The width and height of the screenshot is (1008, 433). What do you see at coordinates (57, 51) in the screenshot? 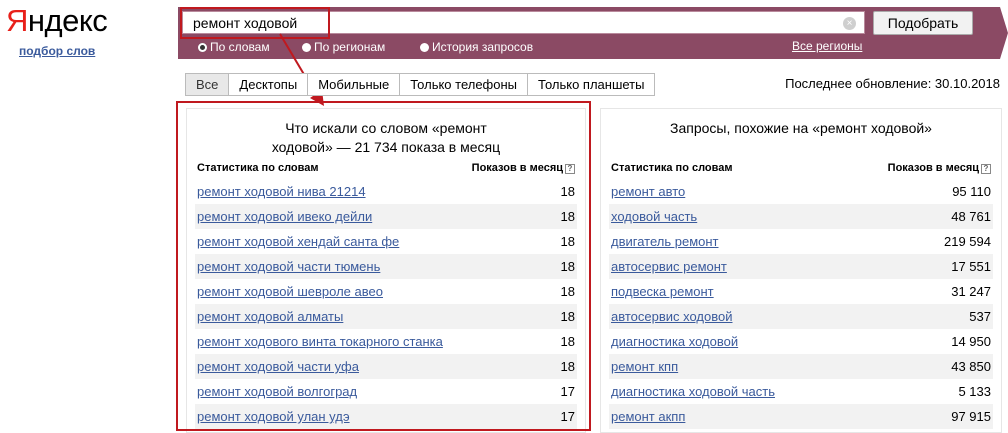
I see `wordstat-link: подбор слов` at bounding box center [57, 51].